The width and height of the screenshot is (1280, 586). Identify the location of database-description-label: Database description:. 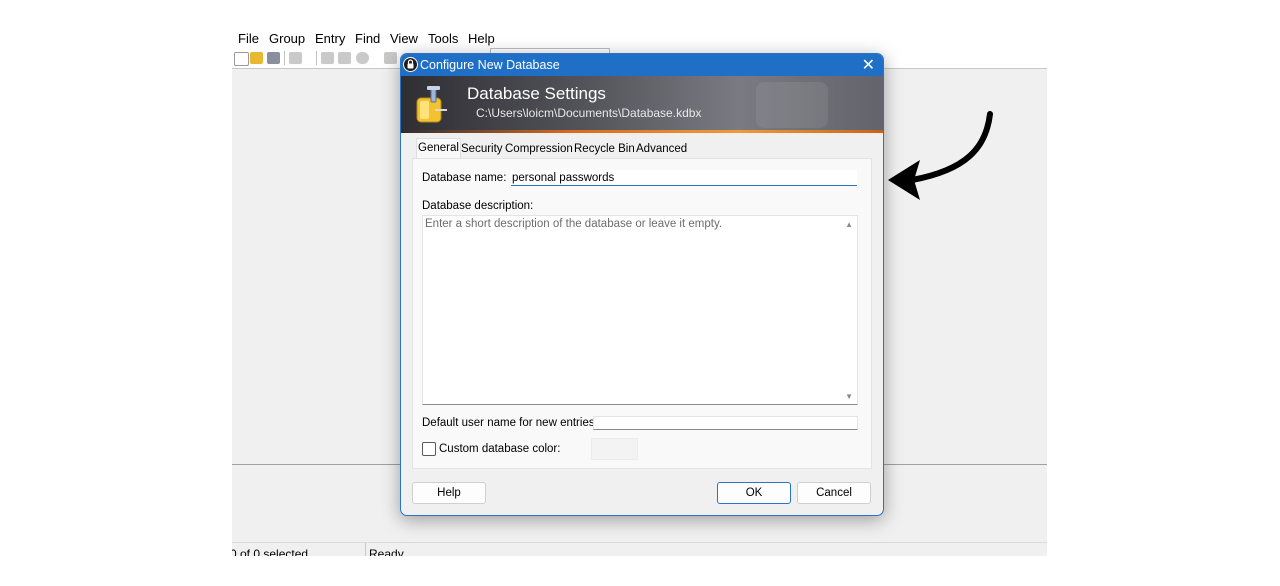
(478, 206).